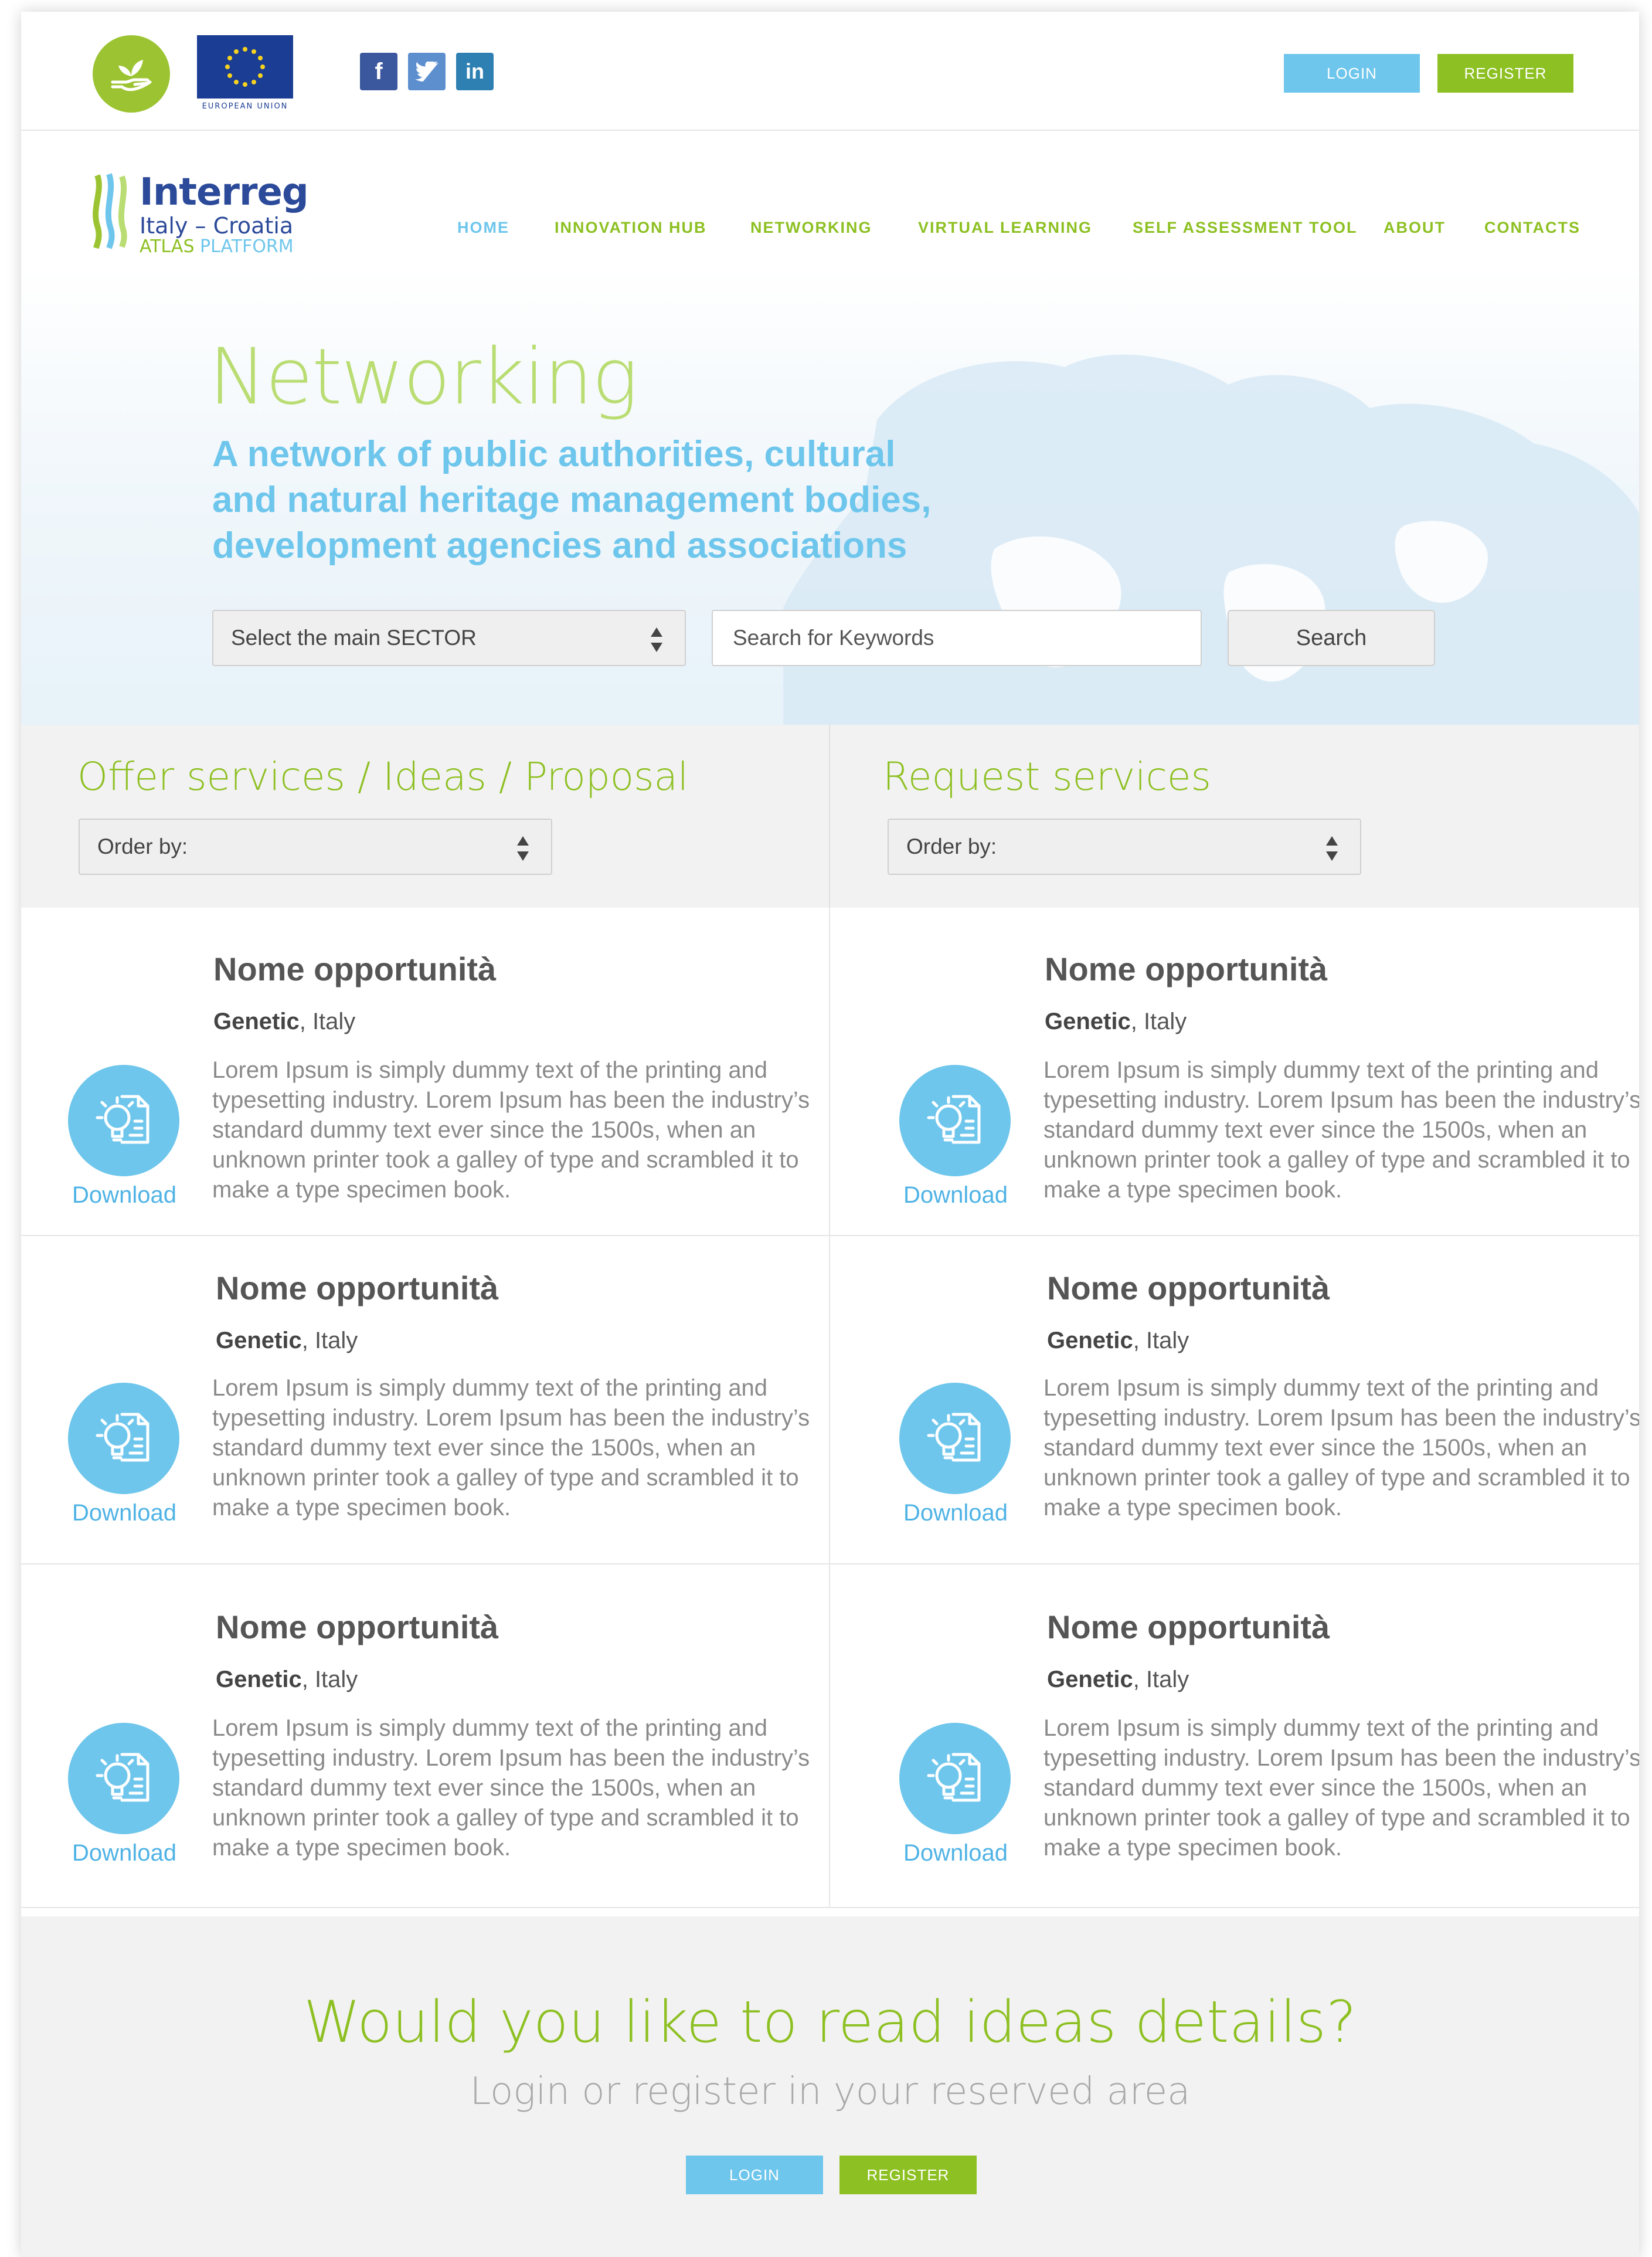 The height and width of the screenshot is (2257, 1652). What do you see at coordinates (811, 228) in the screenshot?
I see `nav-networking: NETWORKING` at bounding box center [811, 228].